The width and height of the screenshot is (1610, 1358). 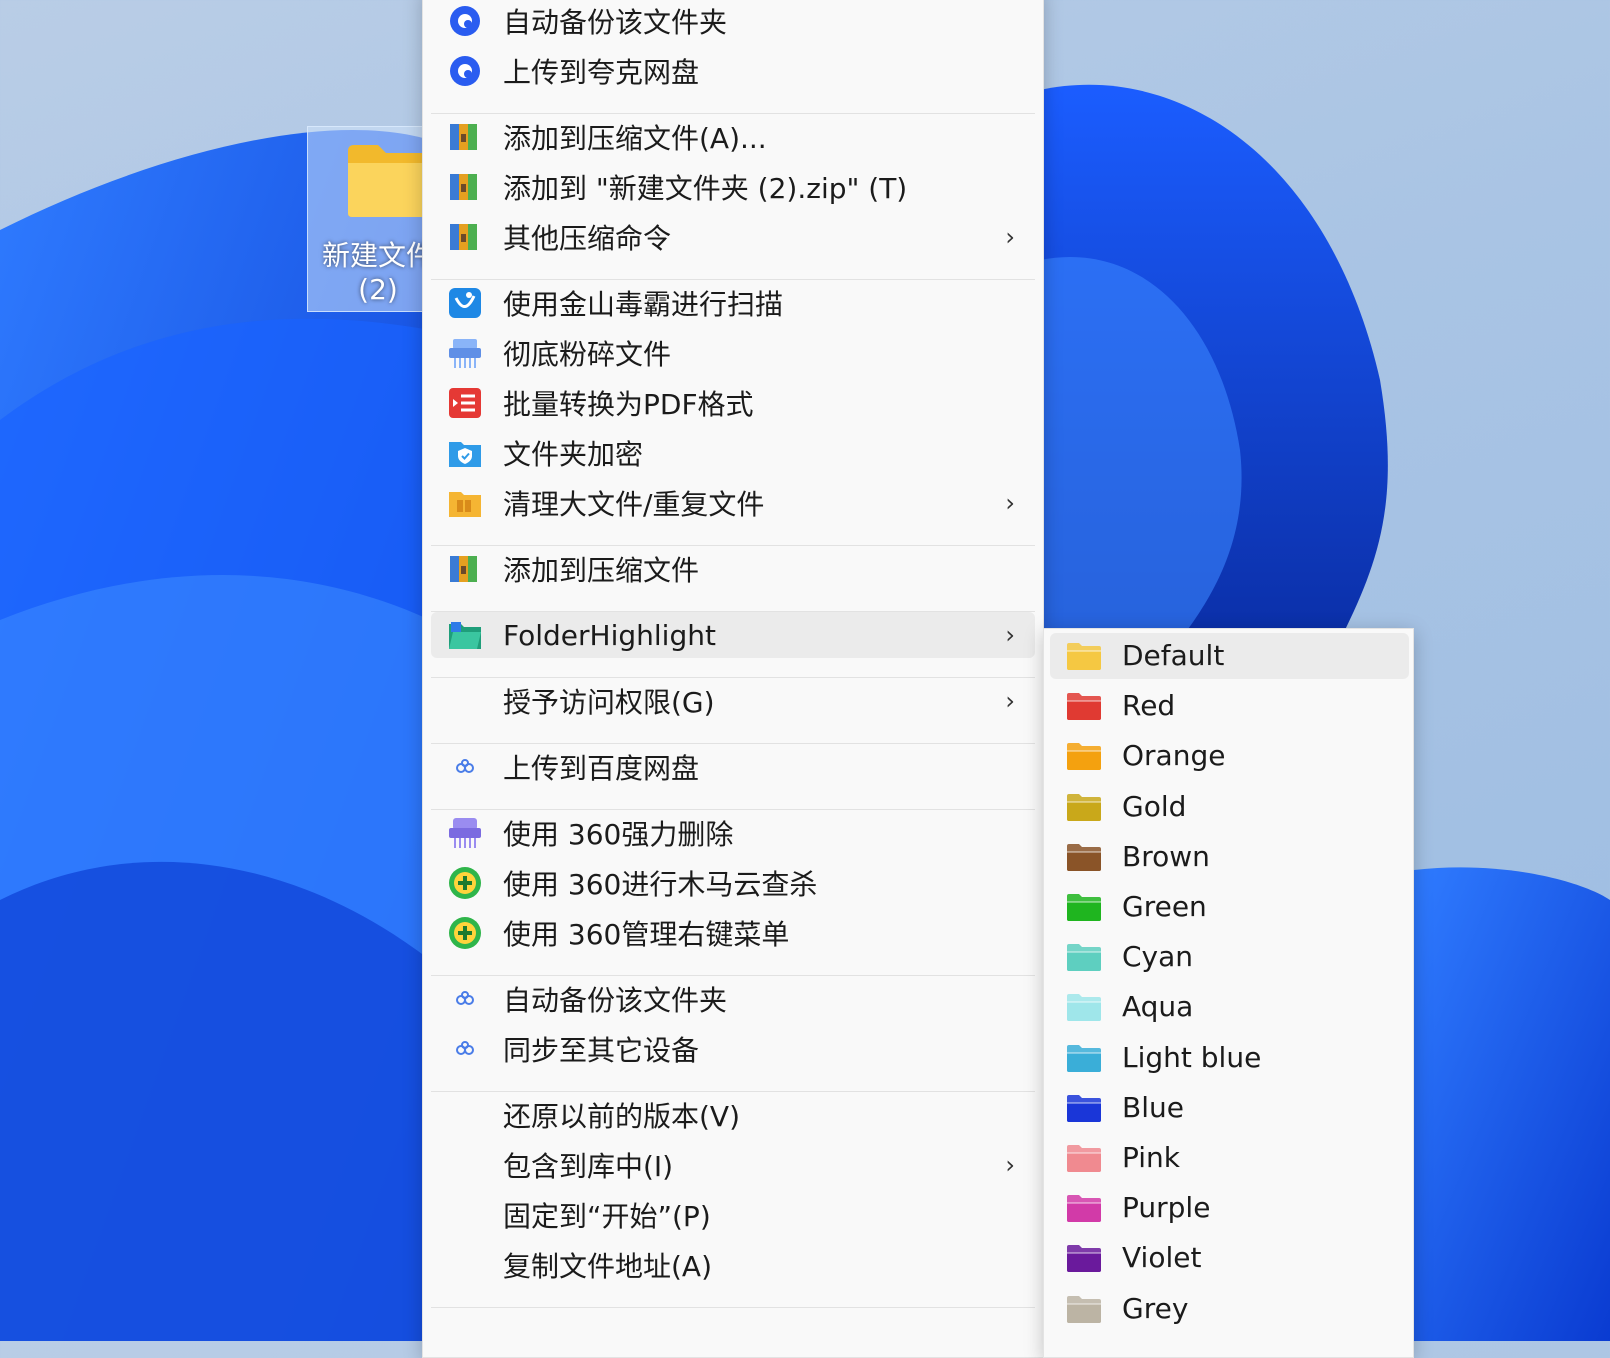 I want to click on menu-item: 上传到夸克网盘, so click(x=733, y=71).